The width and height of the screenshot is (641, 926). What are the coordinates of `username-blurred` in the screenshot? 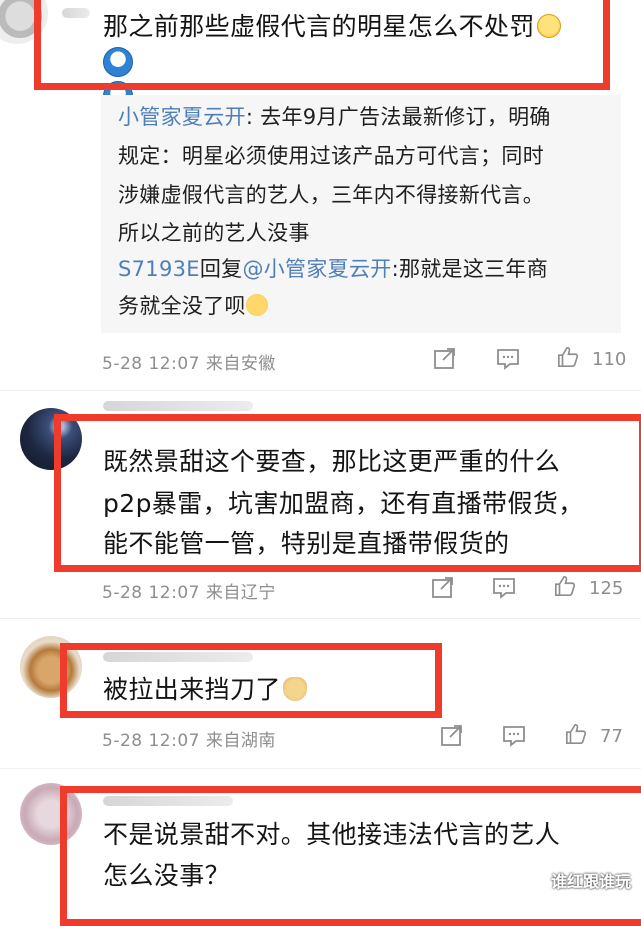 It's located at (178, 406).